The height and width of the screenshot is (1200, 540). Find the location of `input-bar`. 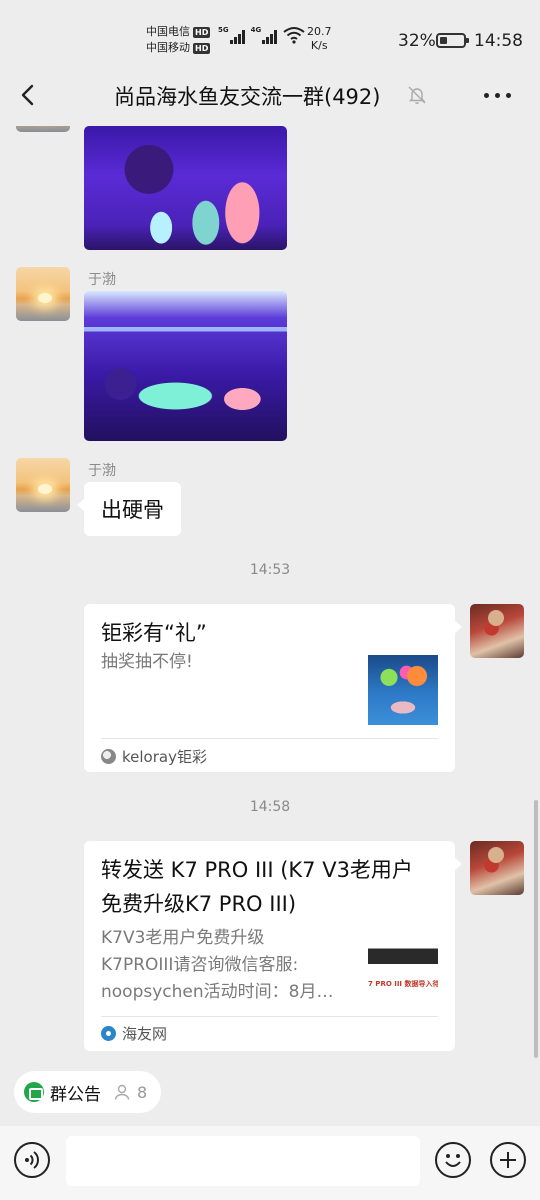

input-bar is located at coordinates (270, 1163).